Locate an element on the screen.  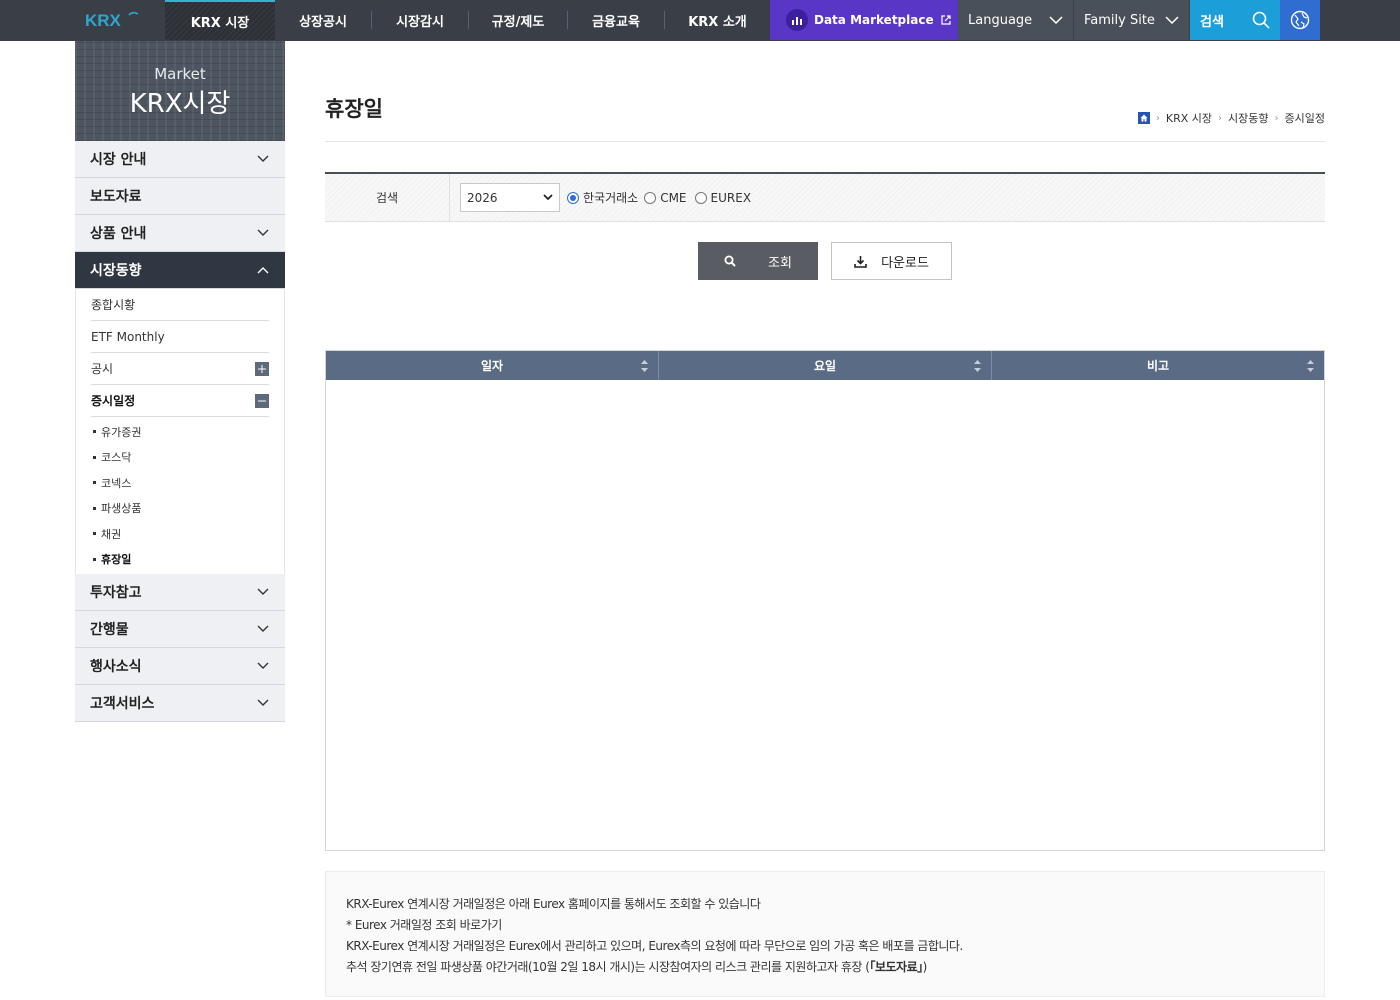
submenu-item-market-summary: 종합시황 is located at coordinates (180, 305).